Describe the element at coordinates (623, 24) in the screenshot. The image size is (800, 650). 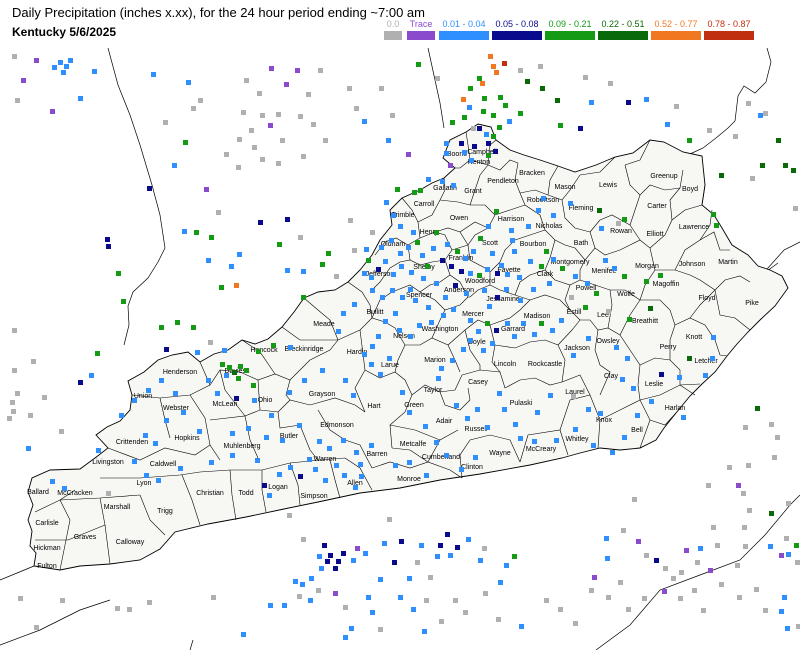
I see `legend-label: 0.22 - 0.51` at that location.